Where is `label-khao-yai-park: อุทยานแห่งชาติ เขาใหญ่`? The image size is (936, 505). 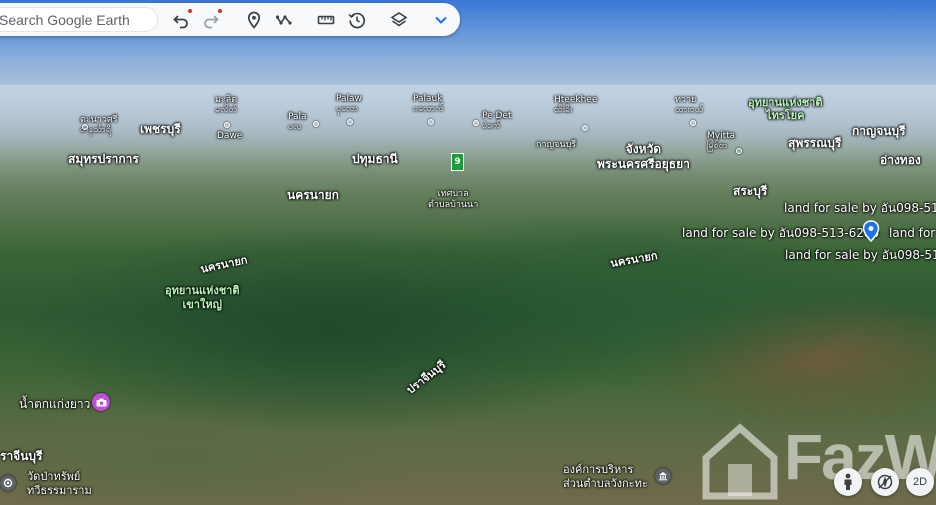
label-khao-yai-park: อุทยานแห่งชาติ เขาใหญ่ is located at coordinates (202, 298).